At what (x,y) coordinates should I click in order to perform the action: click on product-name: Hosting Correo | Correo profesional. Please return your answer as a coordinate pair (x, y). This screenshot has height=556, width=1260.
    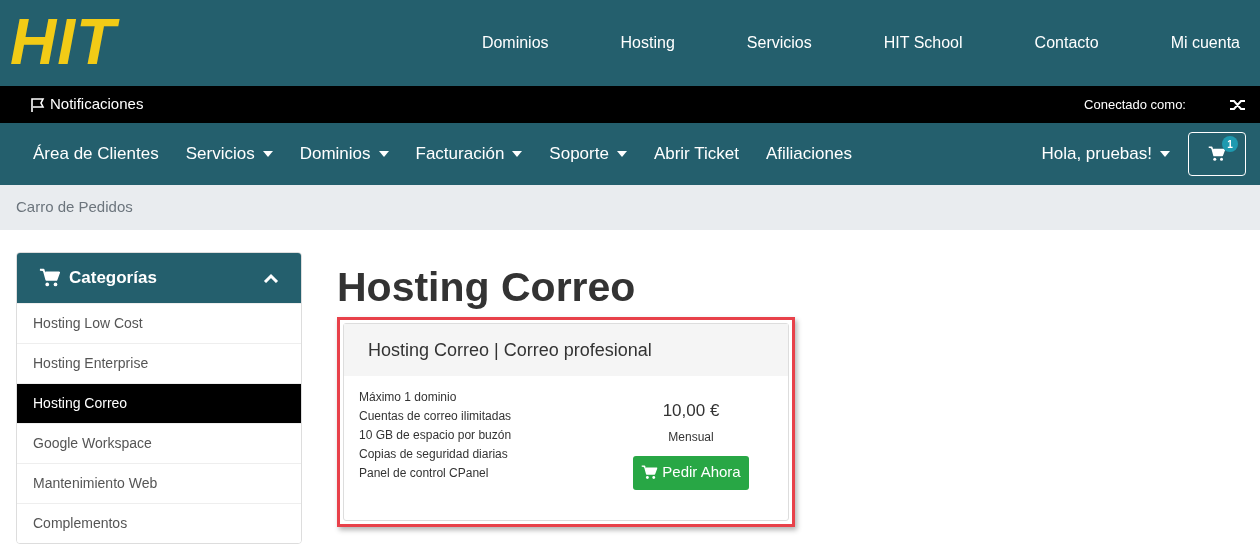
    Looking at the image, I should click on (510, 350).